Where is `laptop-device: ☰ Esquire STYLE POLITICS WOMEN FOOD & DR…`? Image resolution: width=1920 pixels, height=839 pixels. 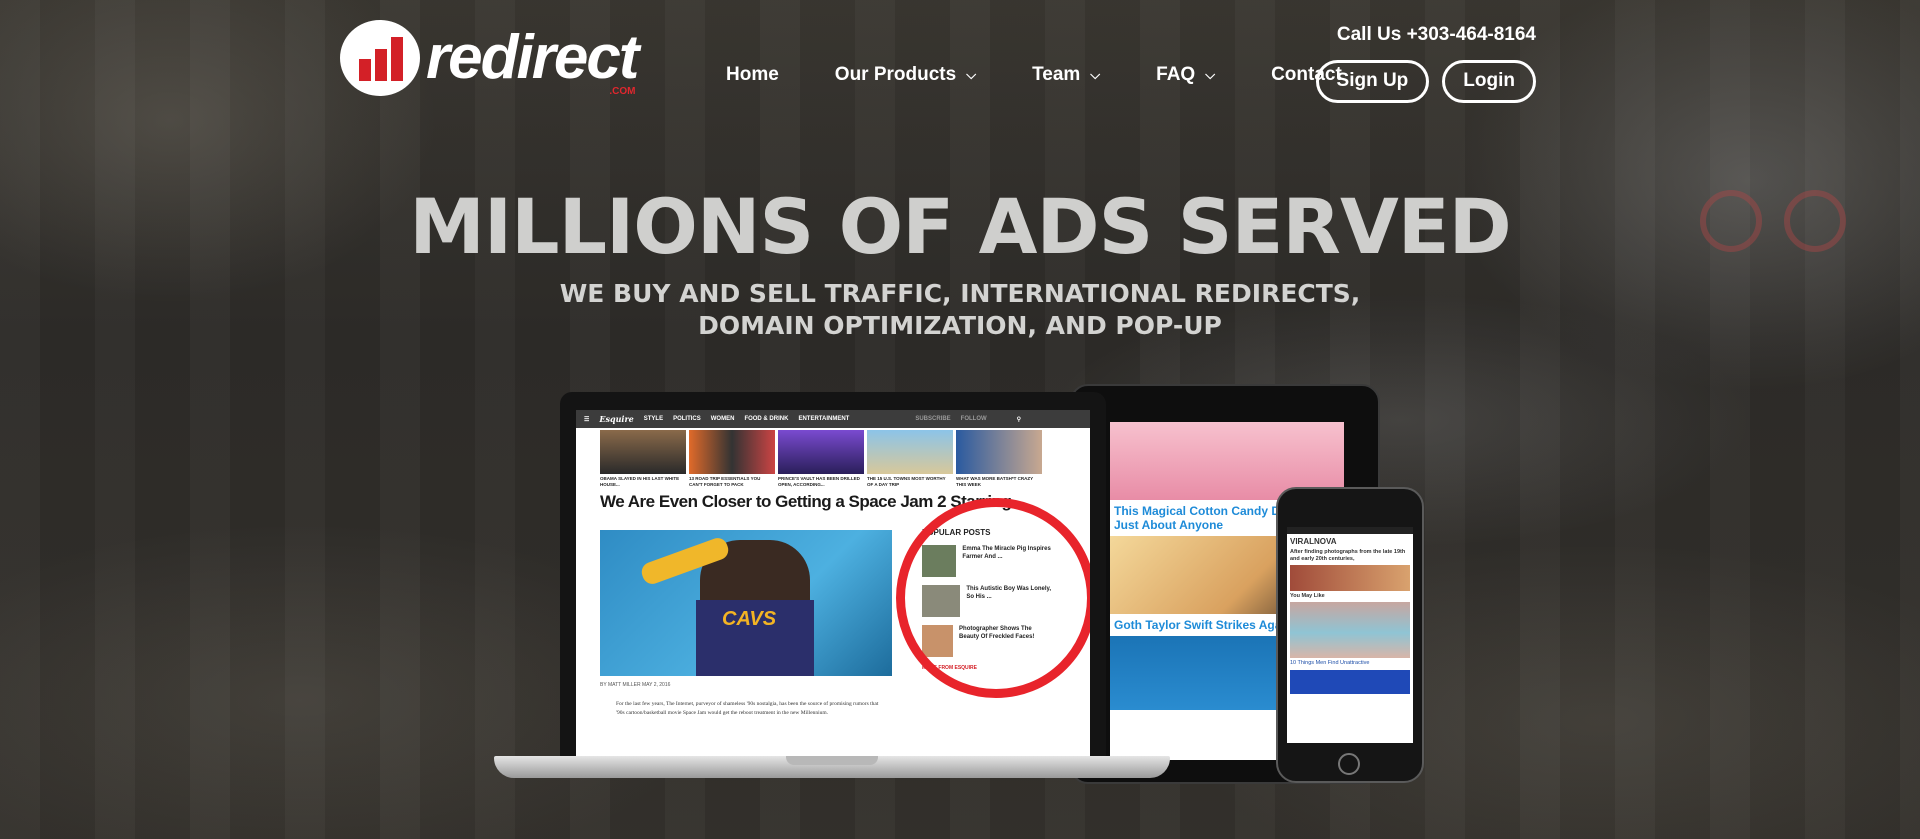
laptop-device: ☰ Esquire STYLE POLITICS WOMEN FOOD & DR… is located at coordinates (833, 574).